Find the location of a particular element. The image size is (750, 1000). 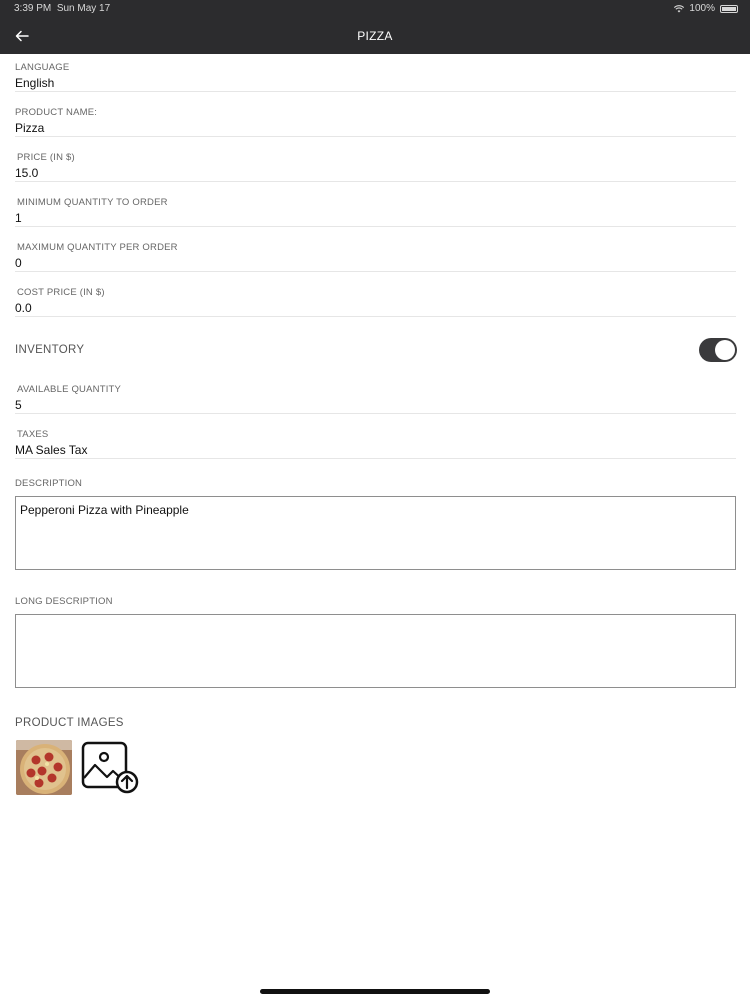

language-label: LANGUAGE is located at coordinates (42, 67).